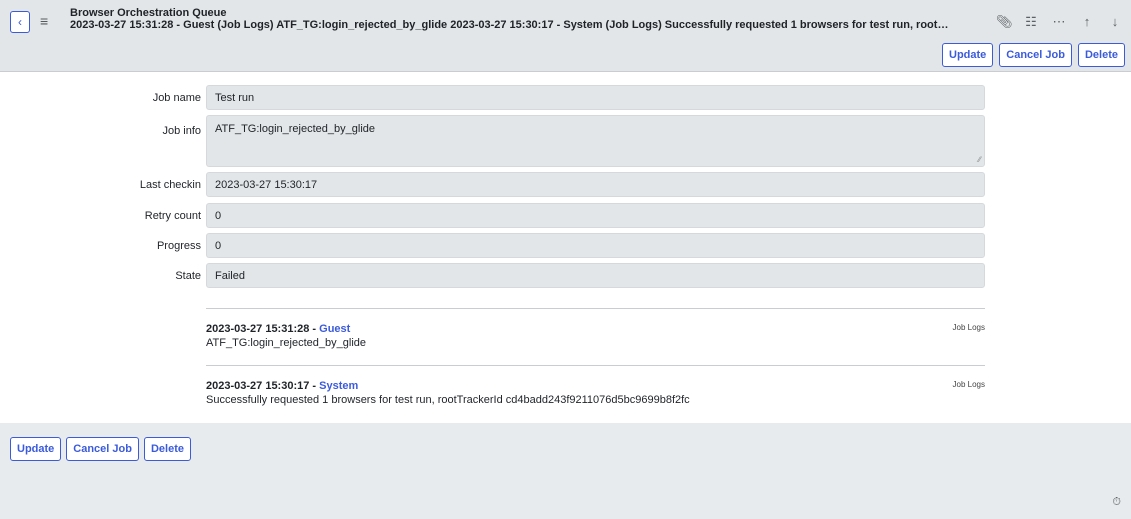 This screenshot has height=519, width=1131. What do you see at coordinates (295, 129) in the screenshot?
I see `job-info-value: ATF_TG:login_rejected_by_glide` at bounding box center [295, 129].